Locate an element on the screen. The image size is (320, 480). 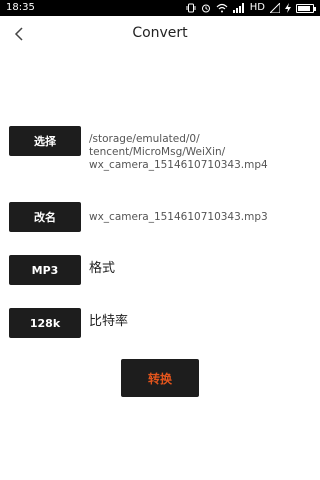
format-select-button: MP3 is located at coordinates (45, 270).